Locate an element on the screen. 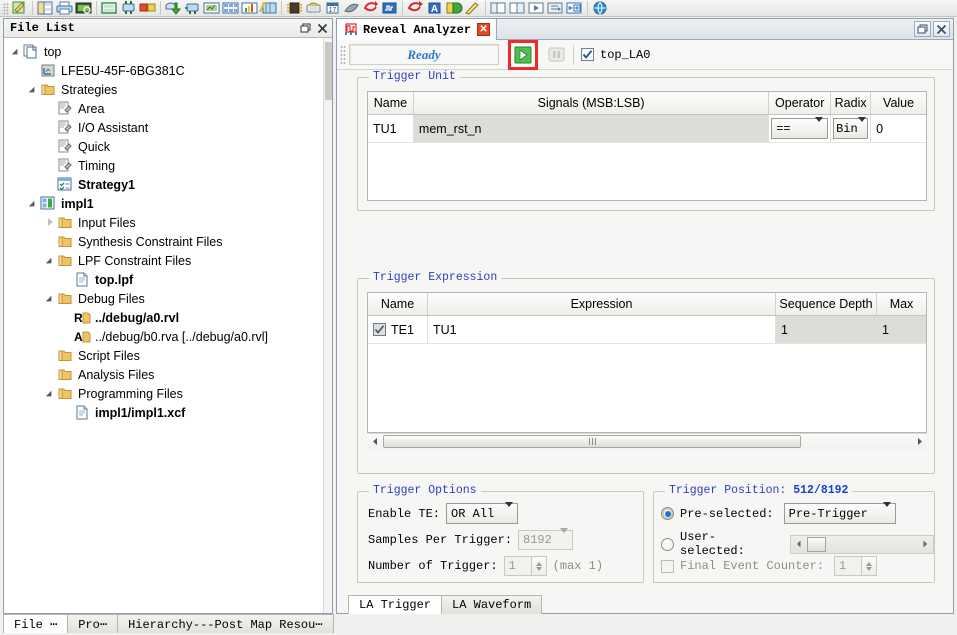 This screenshot has width=957, height=635. number-of-trigger-stepper is located at coordinates (539, 566).